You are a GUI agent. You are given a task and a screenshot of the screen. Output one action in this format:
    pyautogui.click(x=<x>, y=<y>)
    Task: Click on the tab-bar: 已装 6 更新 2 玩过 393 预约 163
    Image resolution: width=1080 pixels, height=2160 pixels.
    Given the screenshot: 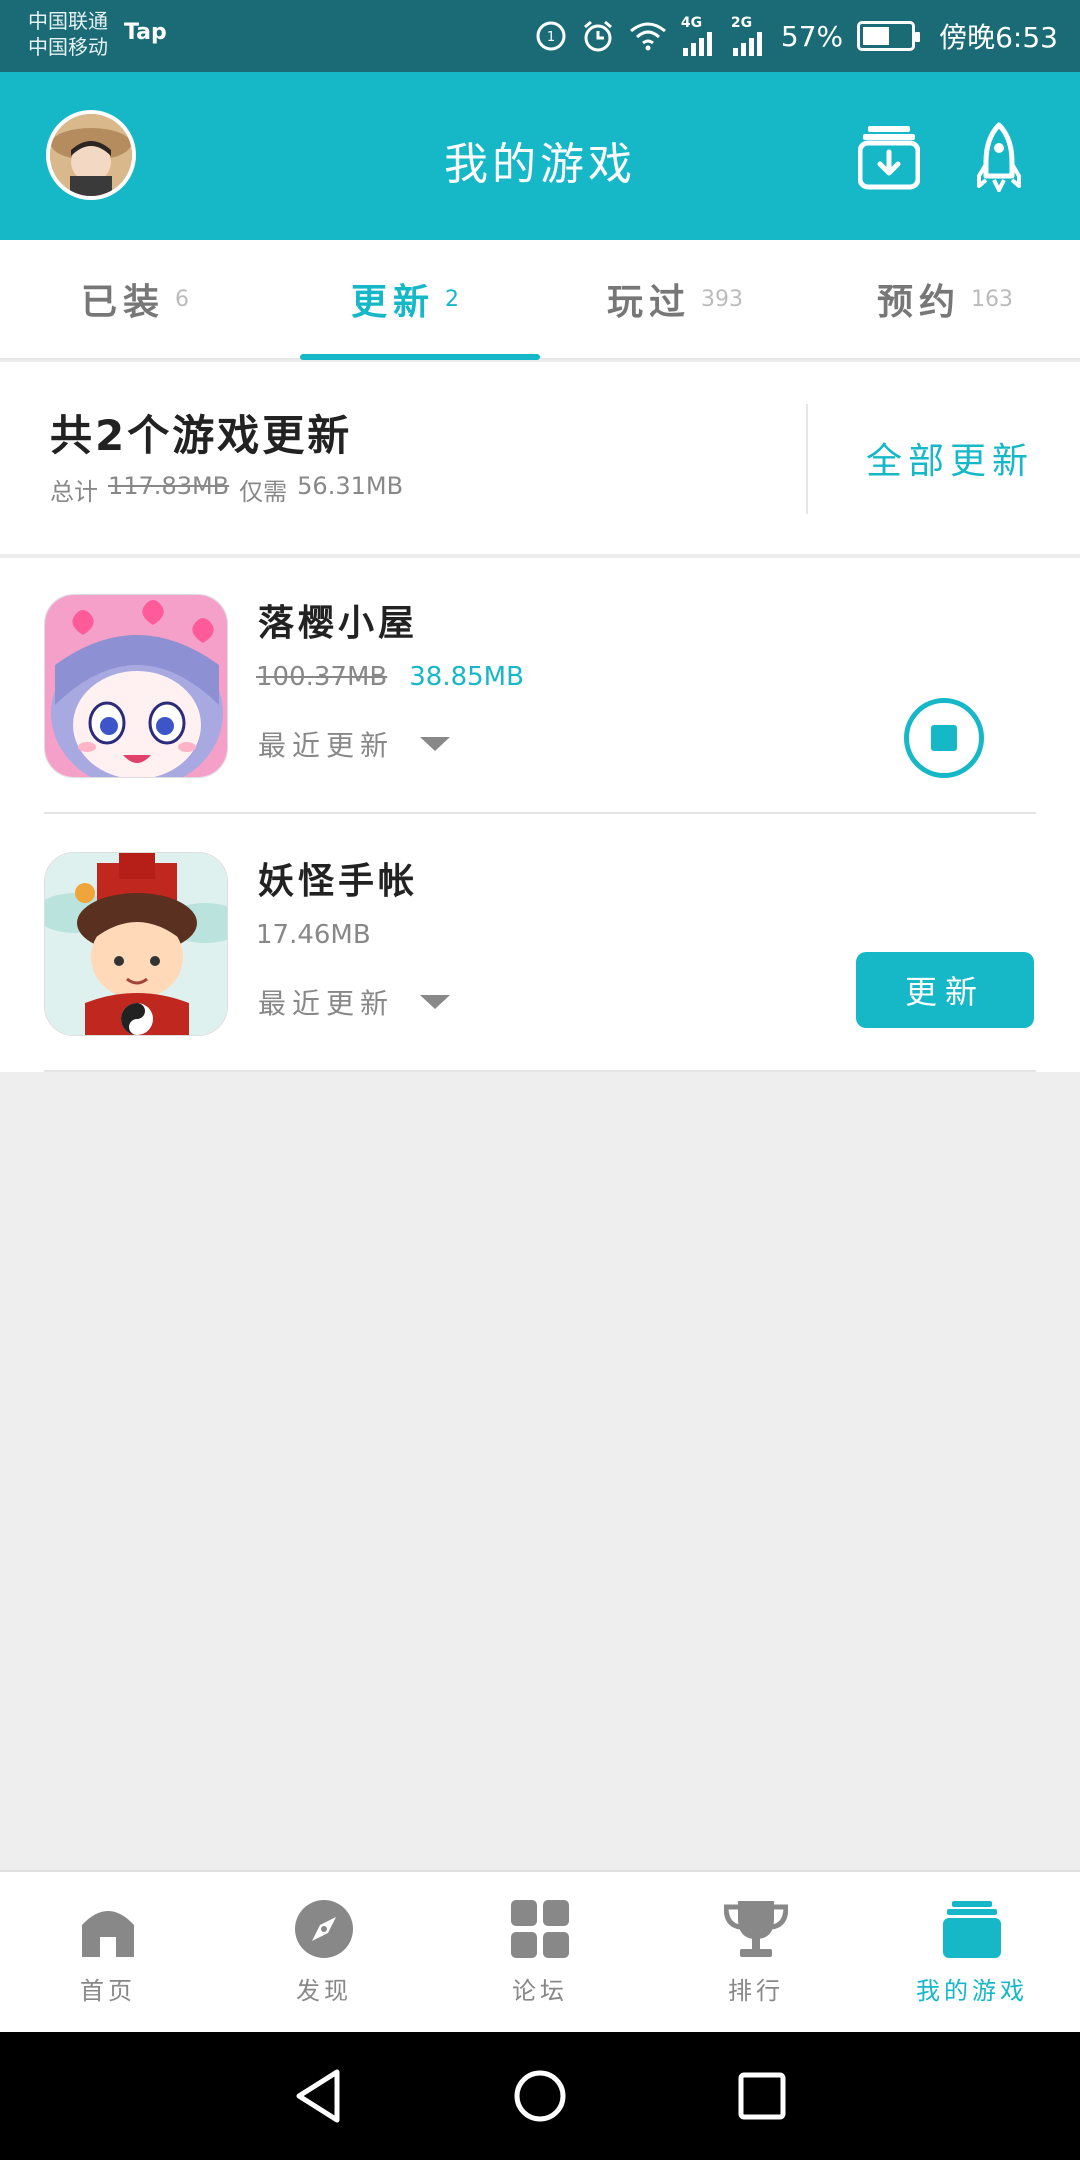 What is the action you would take?
    pyautogui.click(x=540, y=300)
    